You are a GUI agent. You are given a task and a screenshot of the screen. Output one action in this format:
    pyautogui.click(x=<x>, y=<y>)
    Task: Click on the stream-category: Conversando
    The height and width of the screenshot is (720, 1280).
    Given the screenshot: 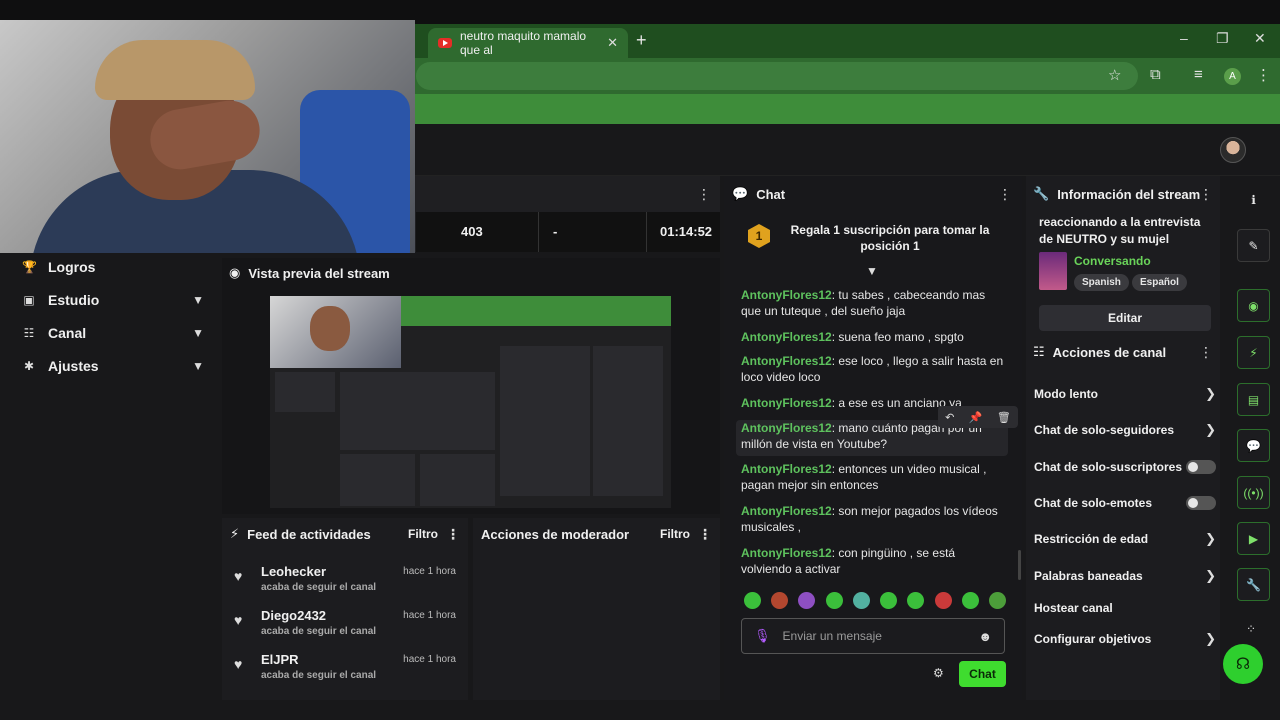 What is the action you would take?
    pyautogui.click(x=1112, y=261)
    